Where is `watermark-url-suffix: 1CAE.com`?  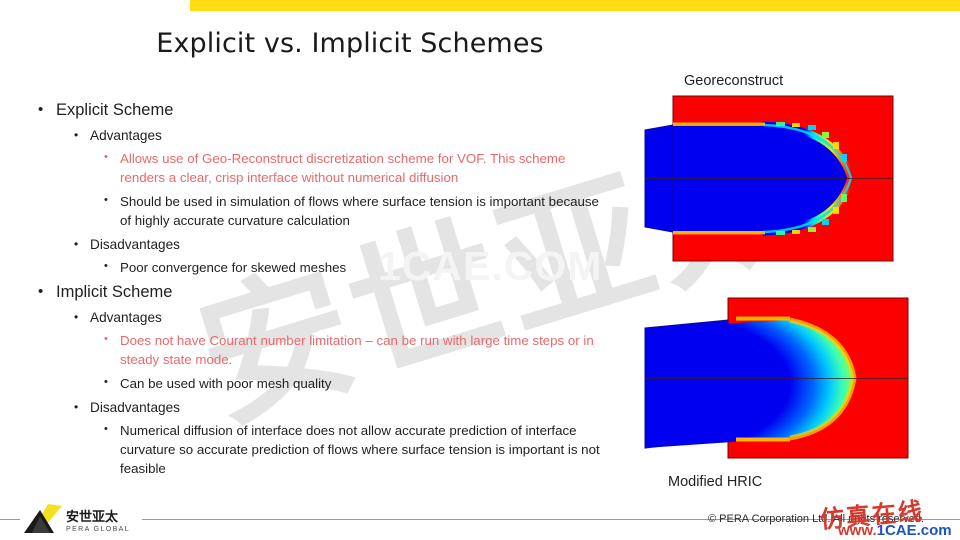 watermark-url-suffix: 1CAE.com is located at coordinates (914, 530).